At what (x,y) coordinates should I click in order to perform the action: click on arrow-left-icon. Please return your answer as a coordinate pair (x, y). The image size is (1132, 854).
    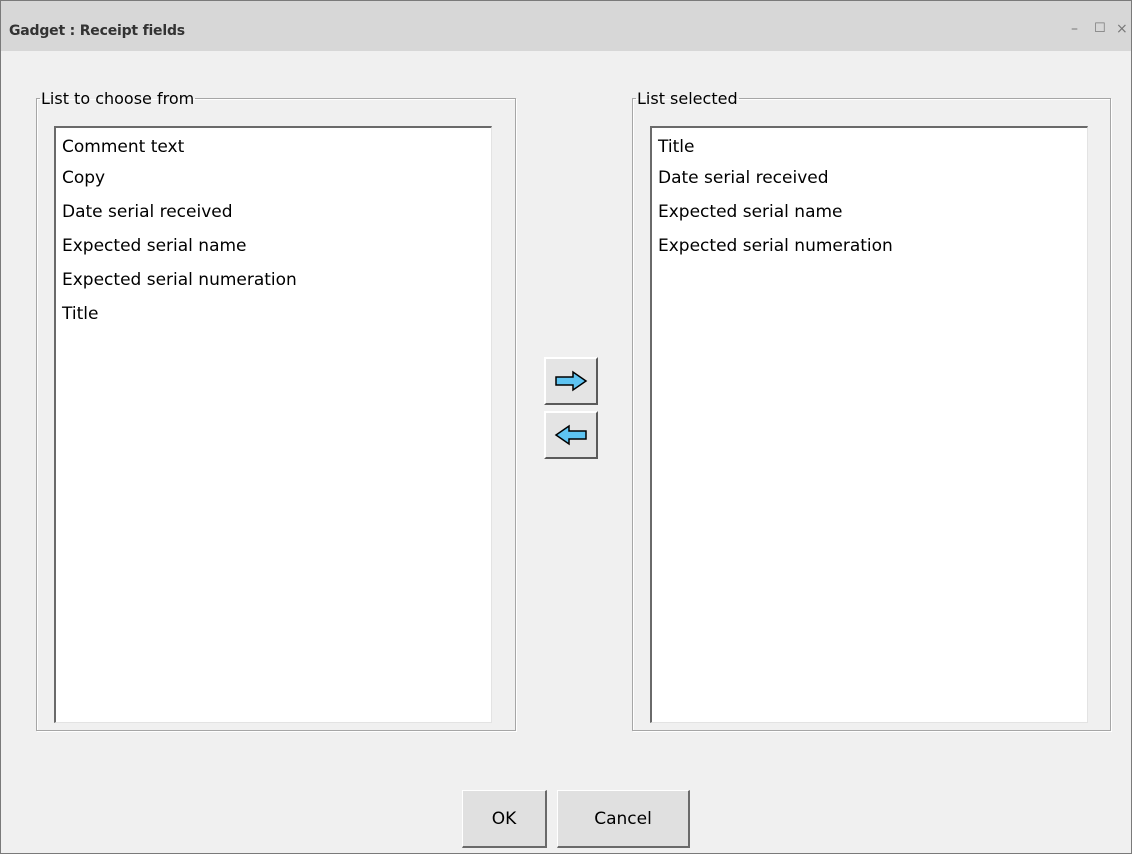
    Looking at the image, I should click on (570, 435).